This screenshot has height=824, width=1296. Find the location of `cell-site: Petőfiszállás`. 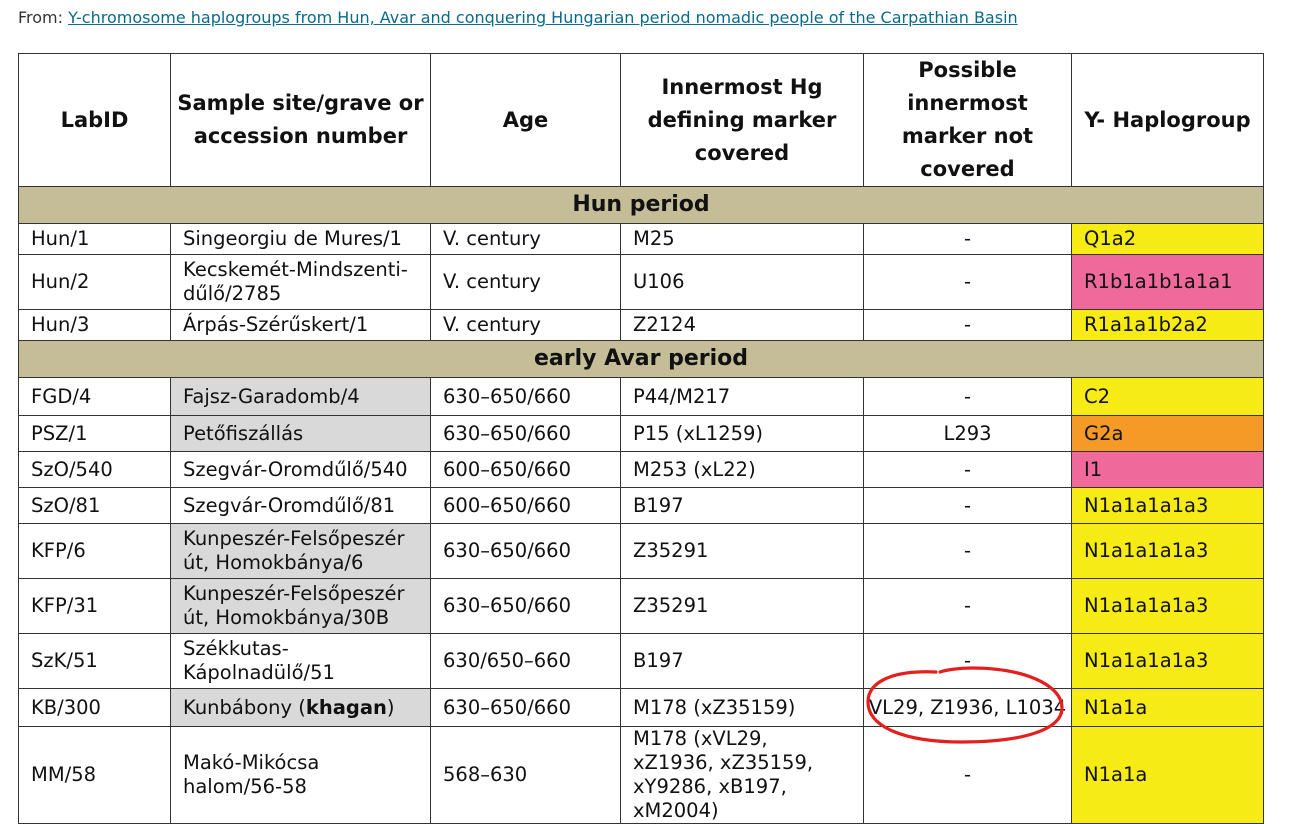

cell-site: Petőfiszállás is located at coordinates (300, 433).